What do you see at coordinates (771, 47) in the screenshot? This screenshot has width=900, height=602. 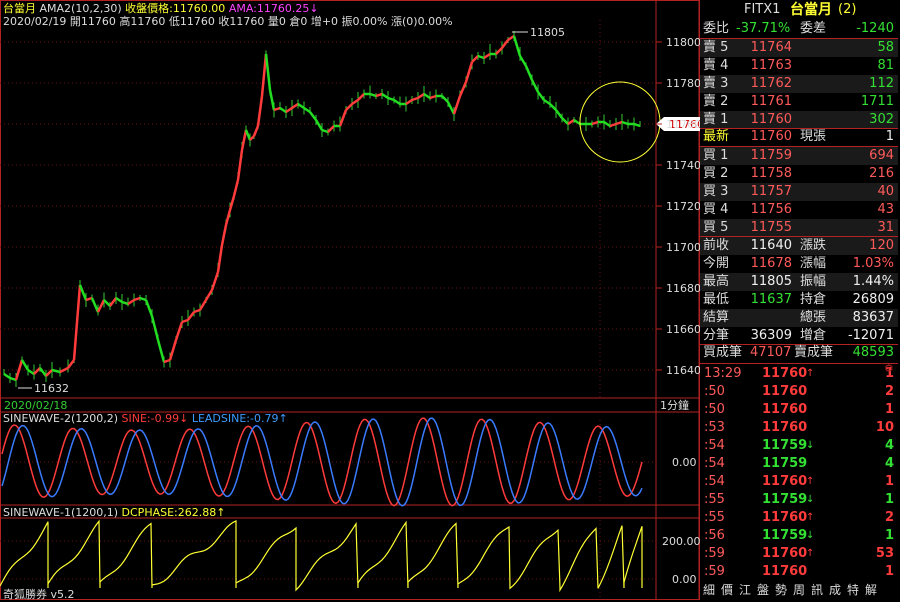 I see `row-price: 11764` at bounding box center [771, 47].